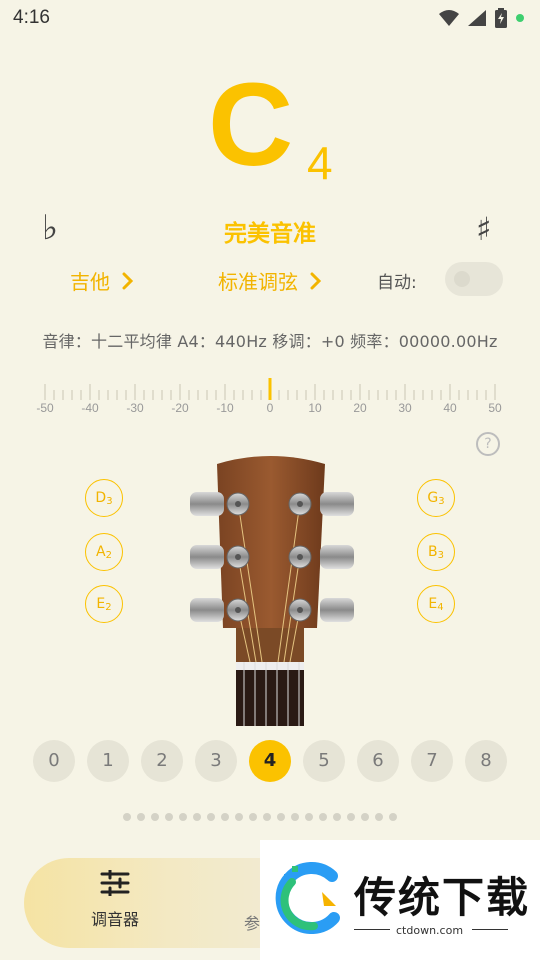 The image size is (540, 960). What do you see at coordinates (104, 604) in the screenshot?
I see `string-button-e2: E2` at bounding box center [104, 604].